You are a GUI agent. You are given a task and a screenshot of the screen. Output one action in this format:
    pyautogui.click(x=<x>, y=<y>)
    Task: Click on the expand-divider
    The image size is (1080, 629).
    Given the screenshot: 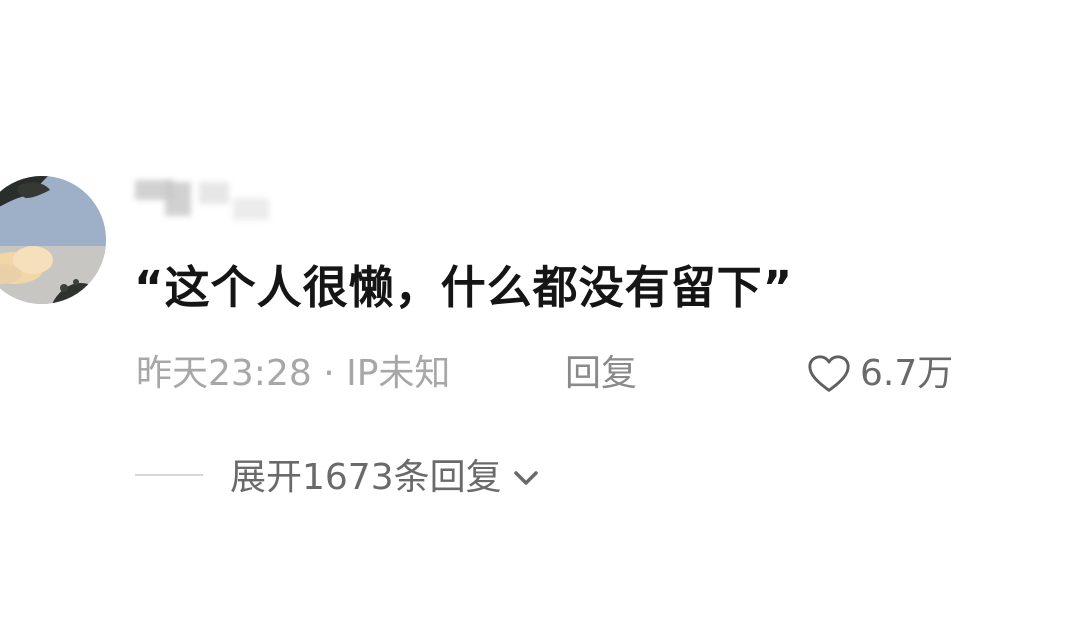 What is the action you would take?
    pyautogui.click(x=169, y=475)
    